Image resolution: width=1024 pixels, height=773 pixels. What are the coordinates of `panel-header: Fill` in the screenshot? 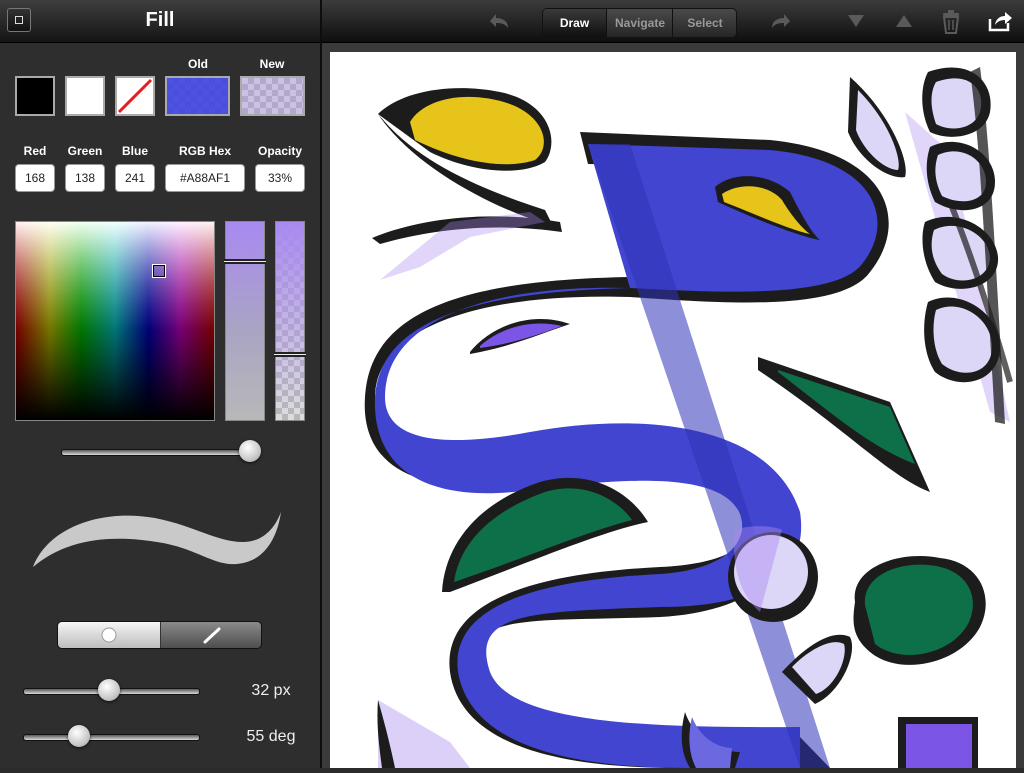 It's located at (160, 21).